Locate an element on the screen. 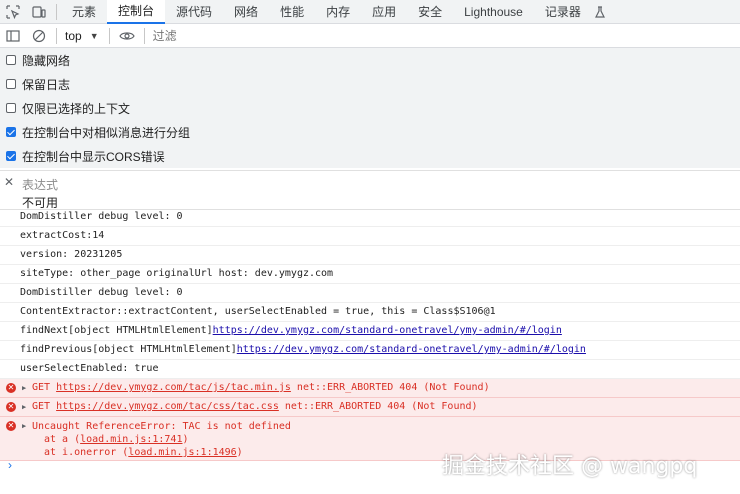  setting-row: 在控制台中显示CORS错误 is located at coordinates (370, 156).